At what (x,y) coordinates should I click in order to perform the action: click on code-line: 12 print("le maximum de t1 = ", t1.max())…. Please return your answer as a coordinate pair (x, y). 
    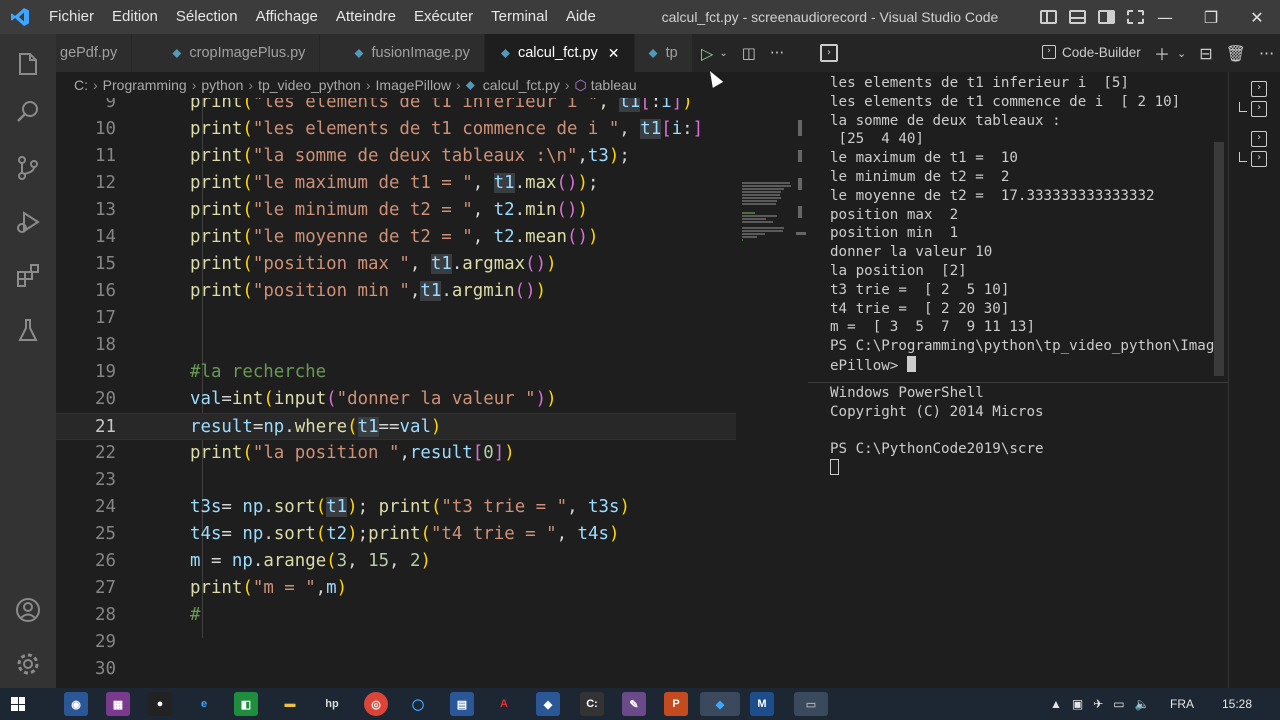
    Looking at the image, I should click on (396, 183).